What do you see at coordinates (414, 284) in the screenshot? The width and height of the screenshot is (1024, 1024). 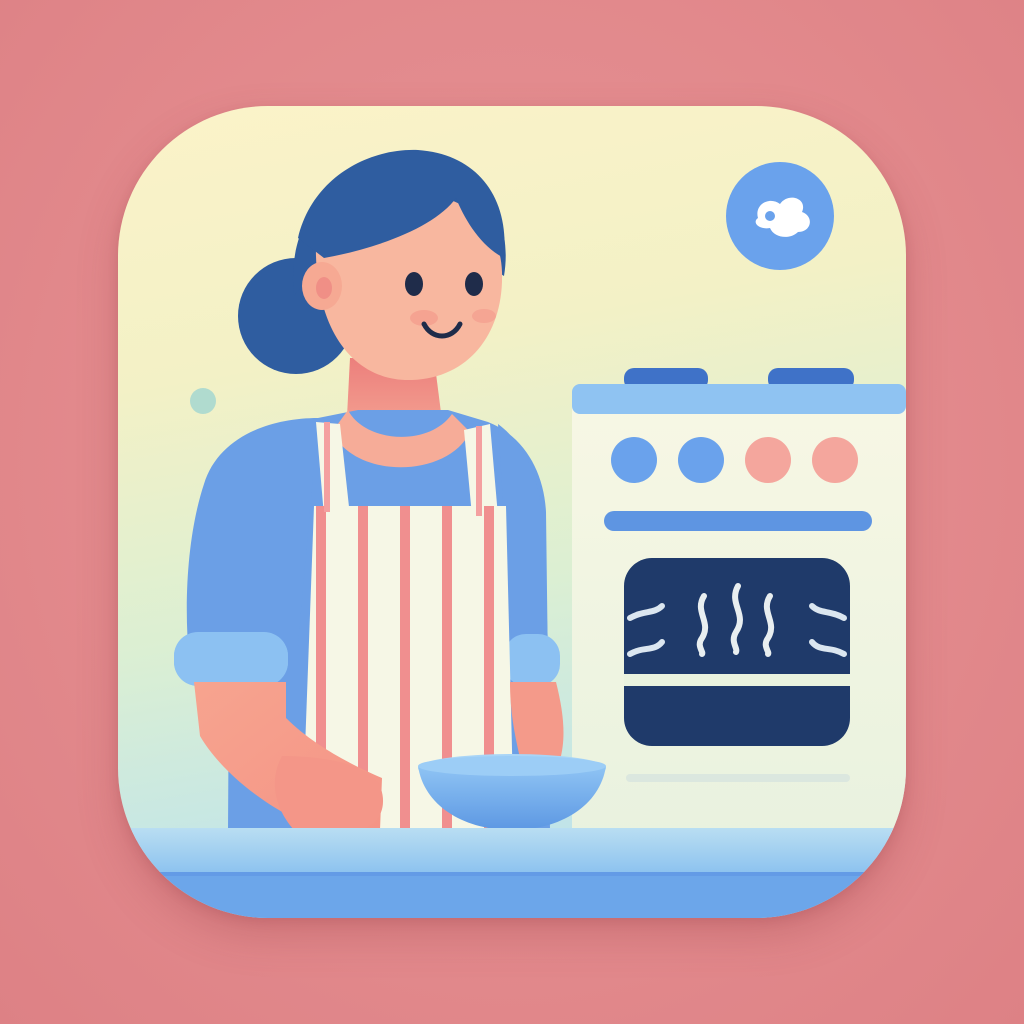 I see `eye-left` at bounding box center [414, 284].